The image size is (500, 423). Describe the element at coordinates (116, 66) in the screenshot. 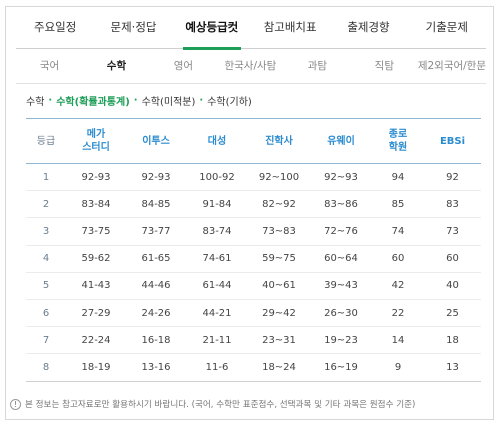

I see `subject-tab: 수학` at that location.